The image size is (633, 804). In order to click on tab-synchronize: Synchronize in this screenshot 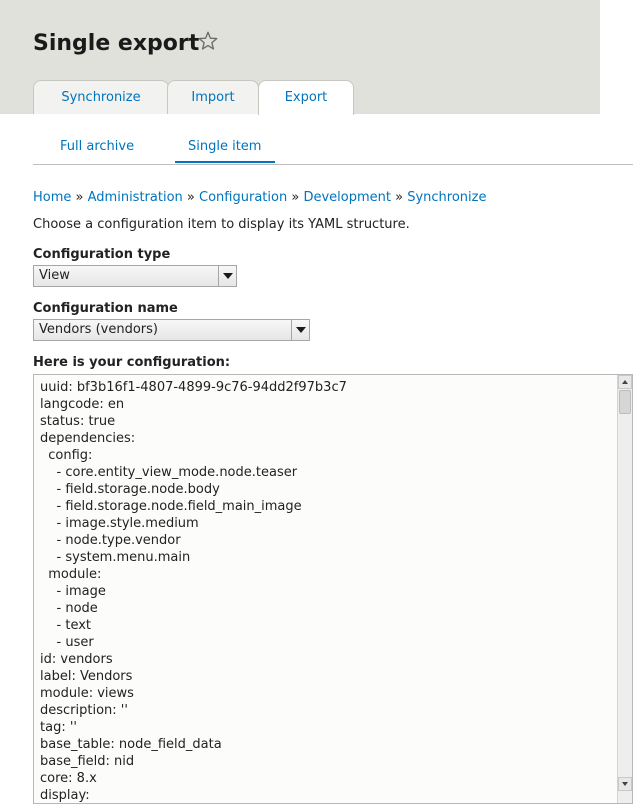, I will do `click(101, 97)`.